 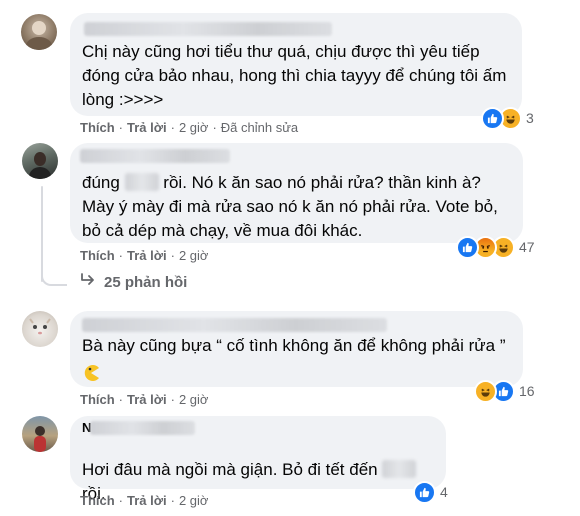 What do you see at coordinates (259, 127) in the screenshot?
I see `edited-label: Đã chỉnh sửa` at bounding box center [259, 127].